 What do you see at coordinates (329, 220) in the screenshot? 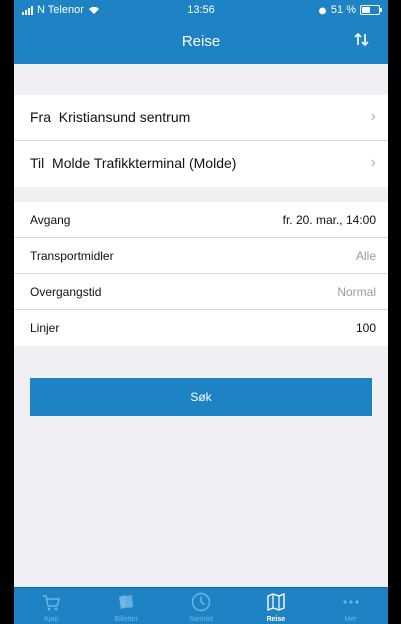
I see `departure-value: fr. 20. mar., 14:00` at bounding box center [329, 220].